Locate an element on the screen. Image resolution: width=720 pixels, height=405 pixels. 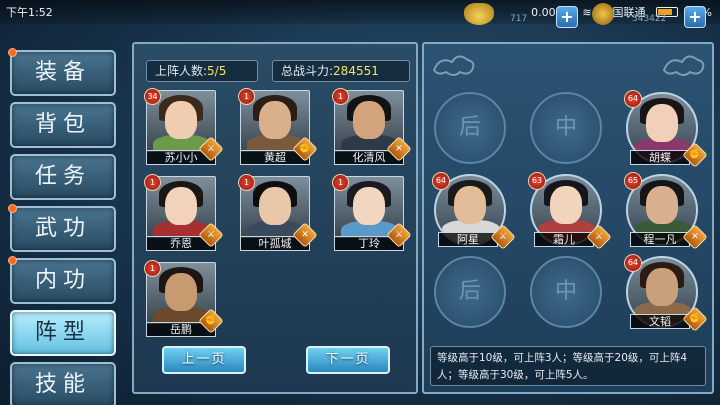
menu-label: 任务 is located at coordinates (62, 176).